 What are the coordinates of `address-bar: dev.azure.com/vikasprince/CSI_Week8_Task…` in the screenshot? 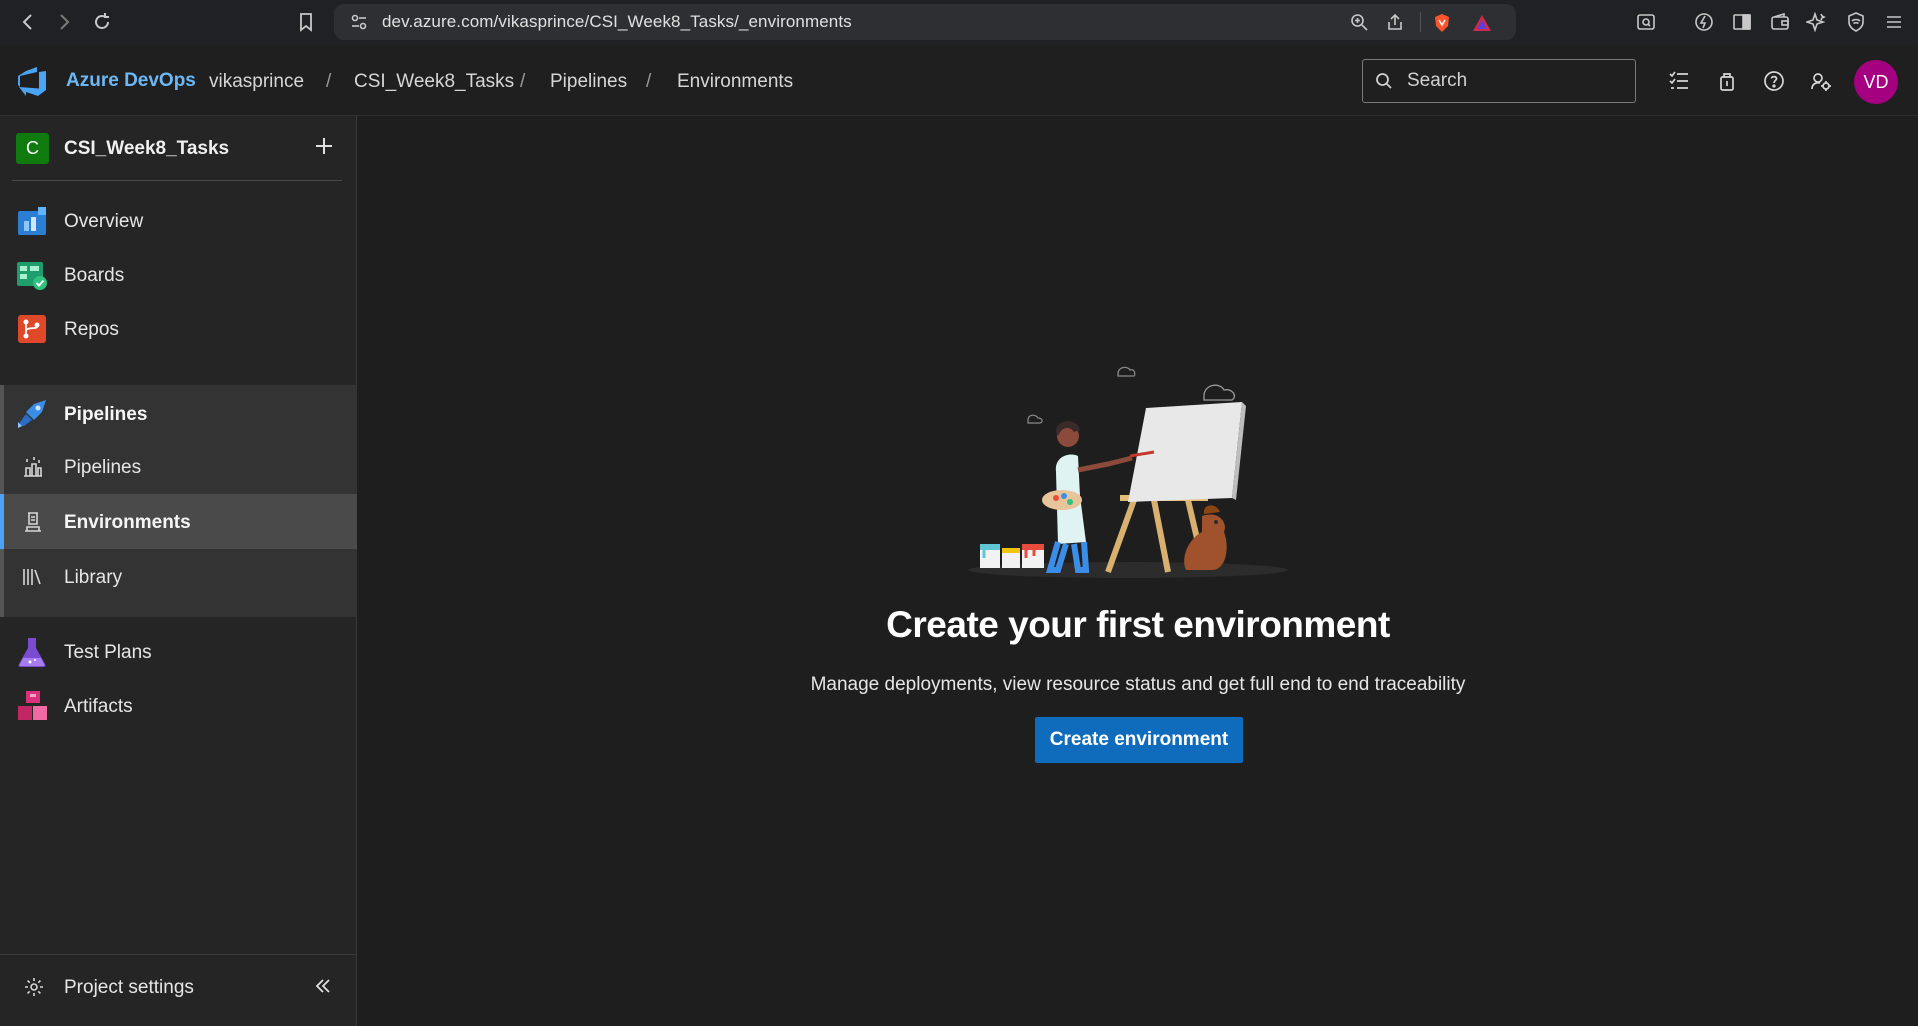 It's located at (925, 22).